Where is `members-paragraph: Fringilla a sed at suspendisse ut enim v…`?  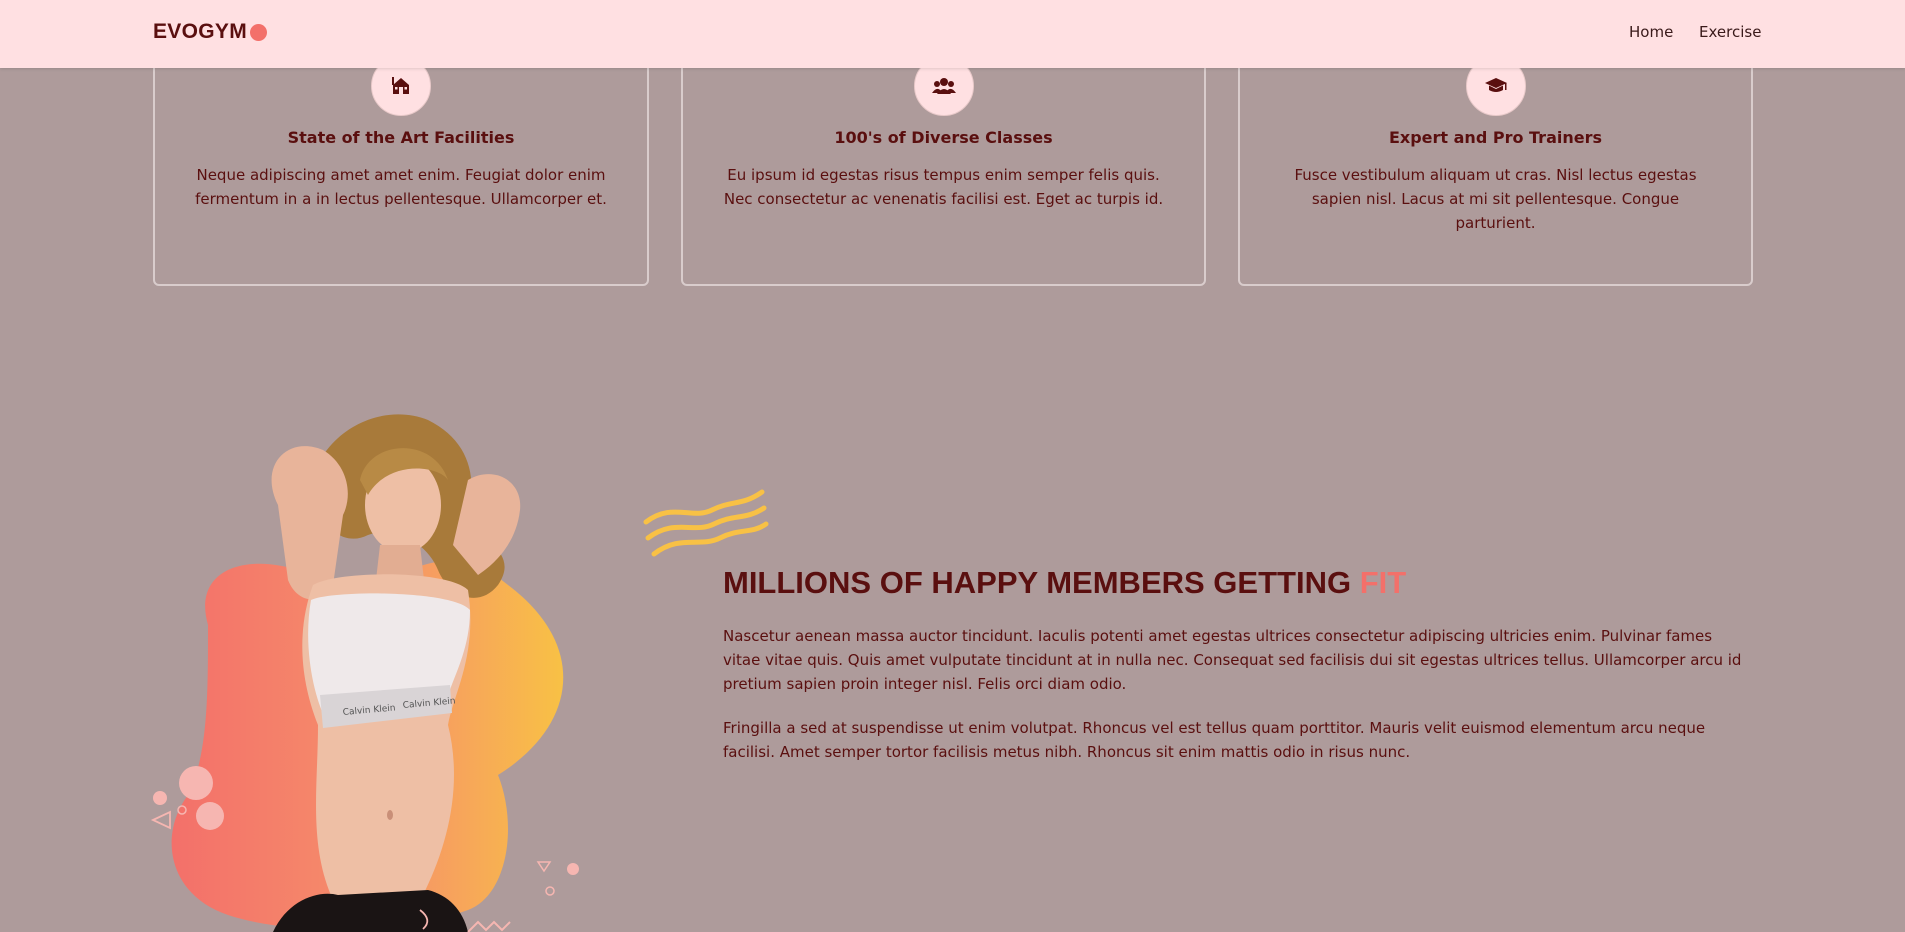 members-paragraph: Fringilla a sed at suspendisse ut enim v… is located at coordinates (1214, 740).